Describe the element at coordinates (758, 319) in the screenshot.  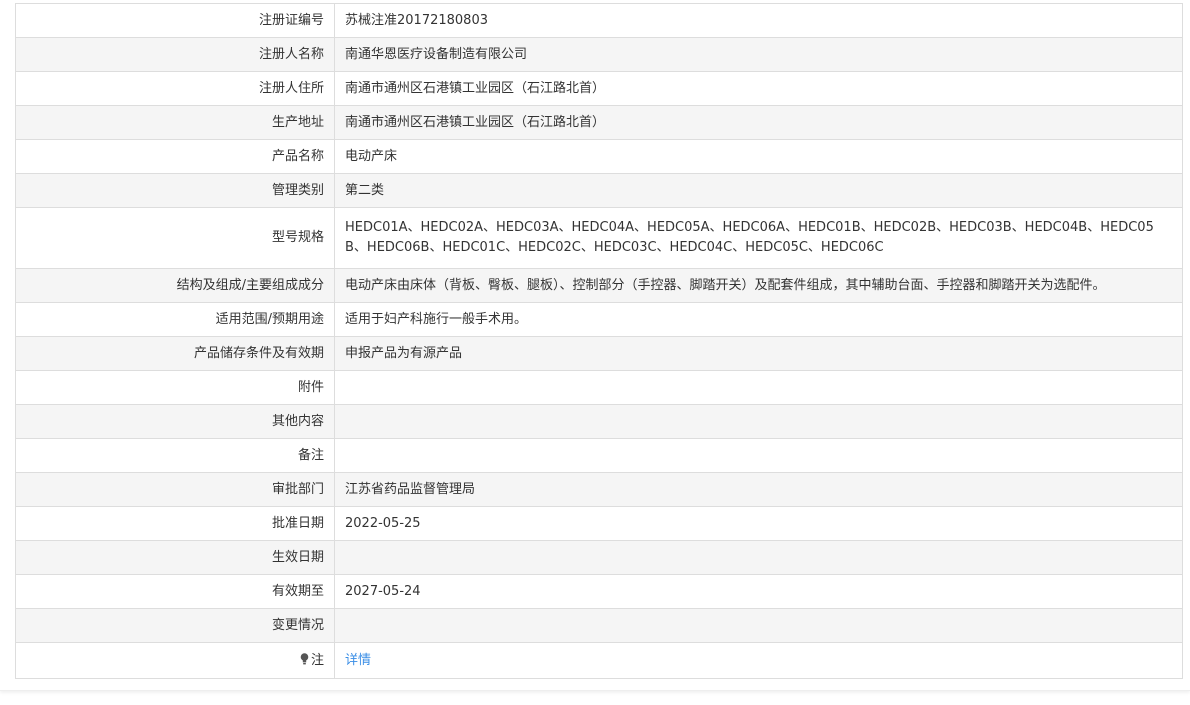
I see `row-value-intended-use: 适用于妇产科施行一般手术用。` at that location.